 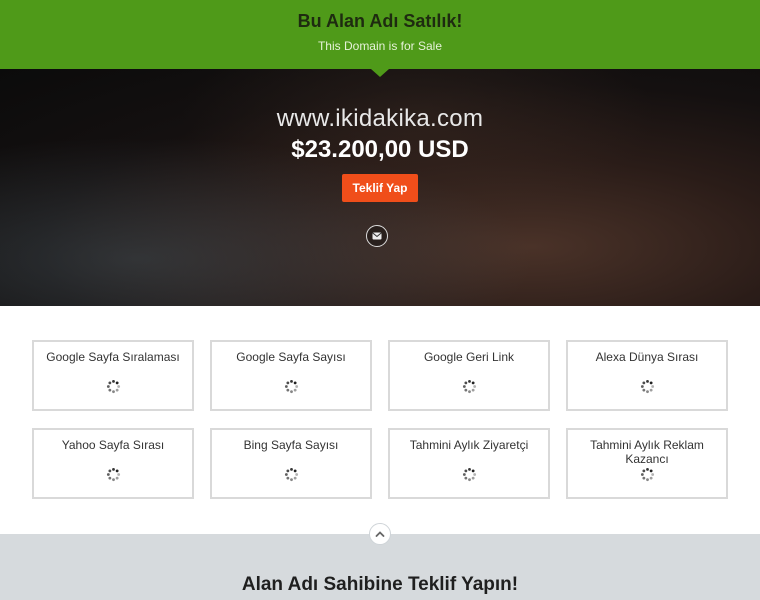 What do you see at coordinates (291, 375) in the screenshot?
I see `stat-box: Google Sayfa Sayısı` at bounding box center [291, 375].